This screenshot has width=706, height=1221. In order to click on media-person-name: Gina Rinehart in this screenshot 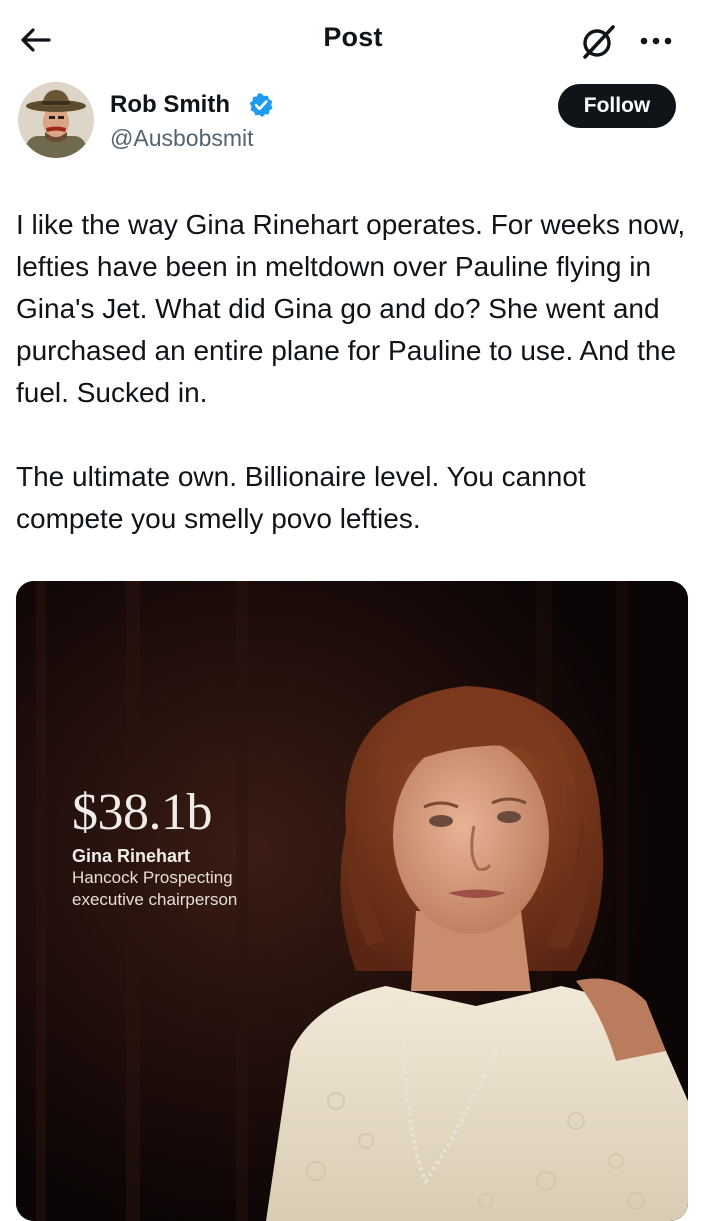, I will do `click(131, 856)`.